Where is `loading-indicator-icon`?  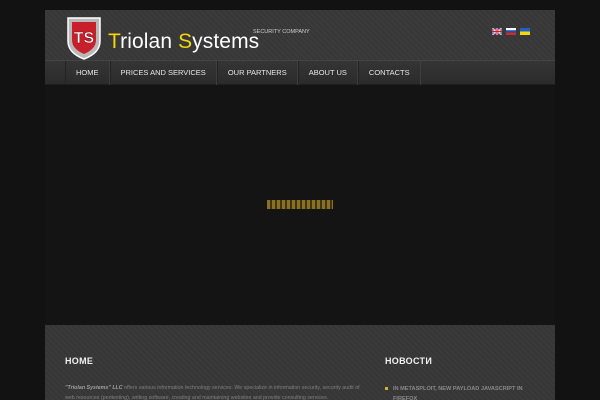
loading-indicator-icon is located at coordinates (300, 204).